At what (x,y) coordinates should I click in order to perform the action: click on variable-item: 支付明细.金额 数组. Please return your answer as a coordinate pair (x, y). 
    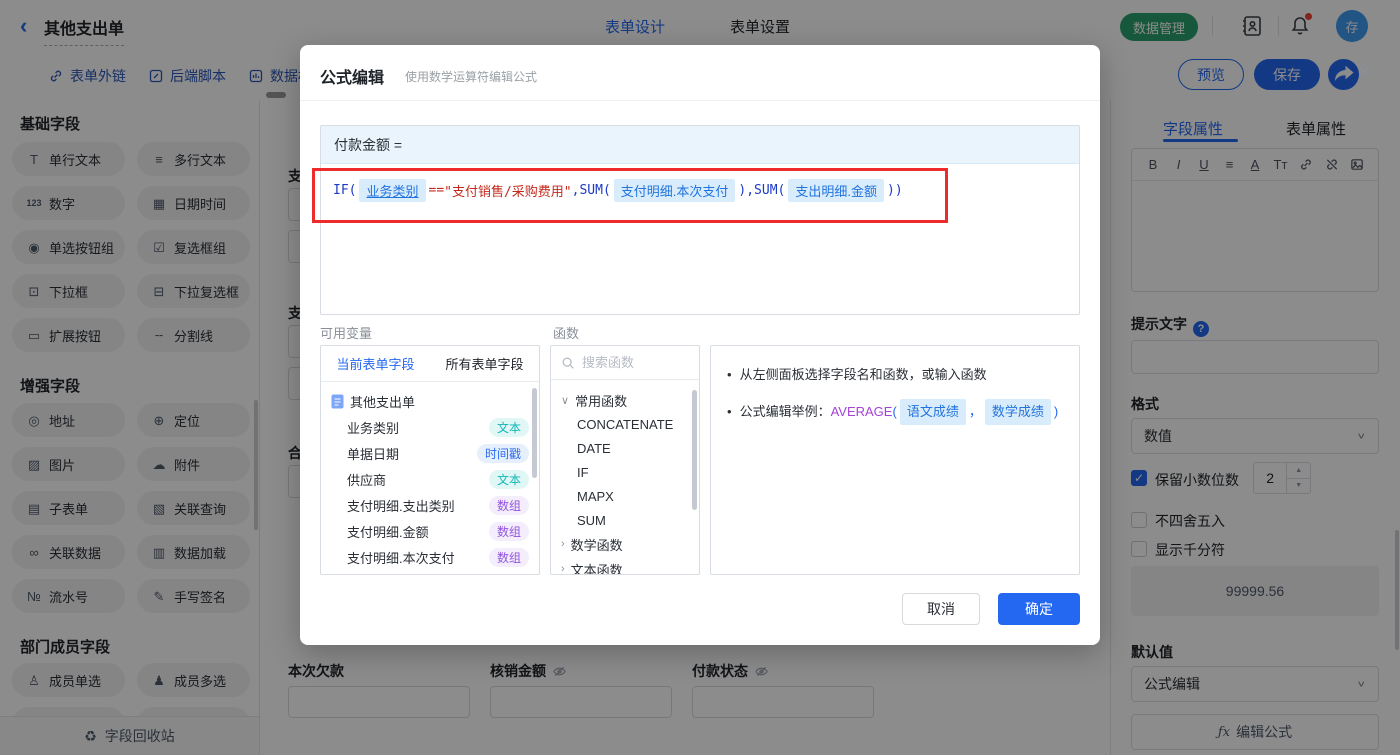
    Looking at the image, I should click on (430, 531).